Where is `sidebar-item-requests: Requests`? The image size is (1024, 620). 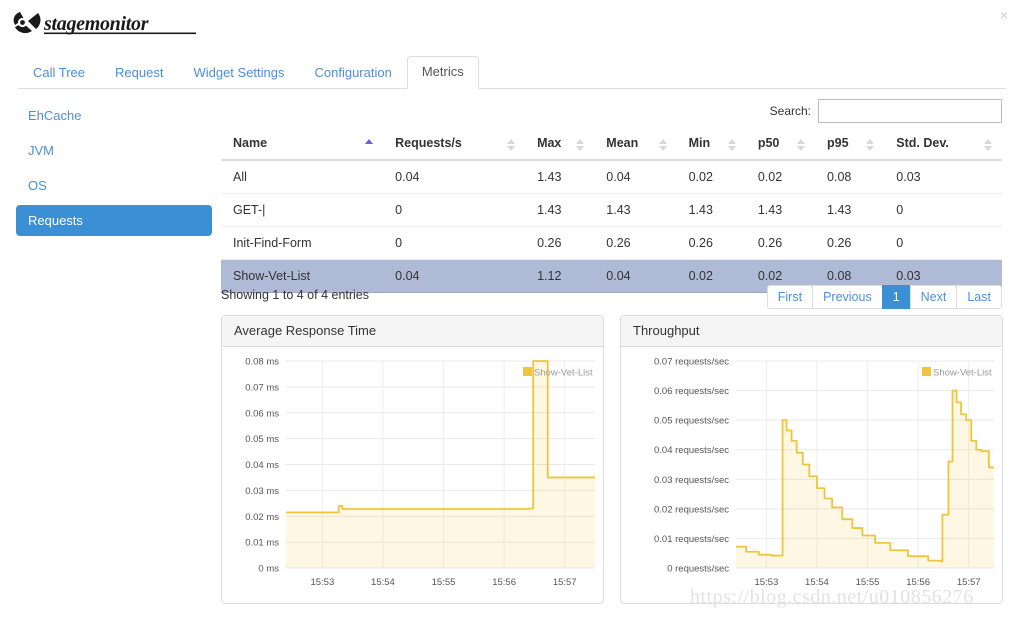
sidebar-item-requests: Requests is located at coordinates (114, 220).